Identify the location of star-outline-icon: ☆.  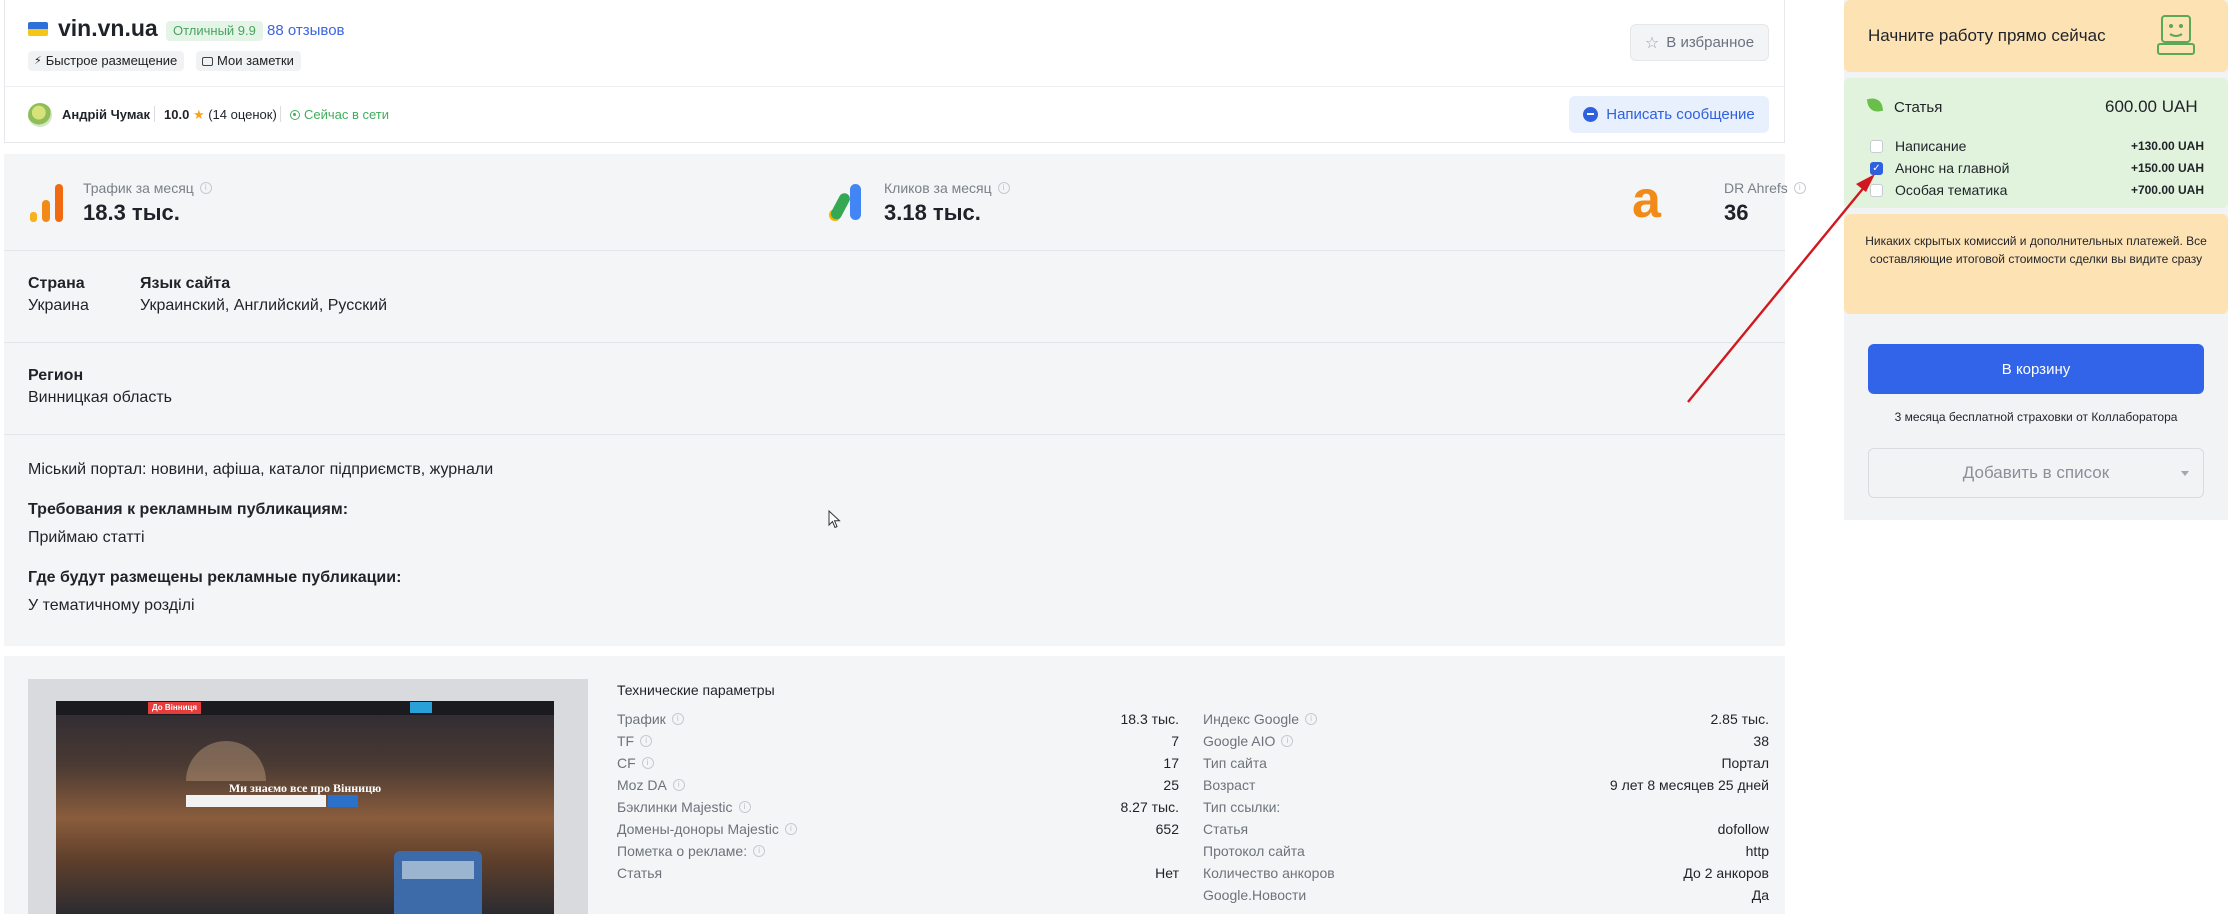
(1652, 43).